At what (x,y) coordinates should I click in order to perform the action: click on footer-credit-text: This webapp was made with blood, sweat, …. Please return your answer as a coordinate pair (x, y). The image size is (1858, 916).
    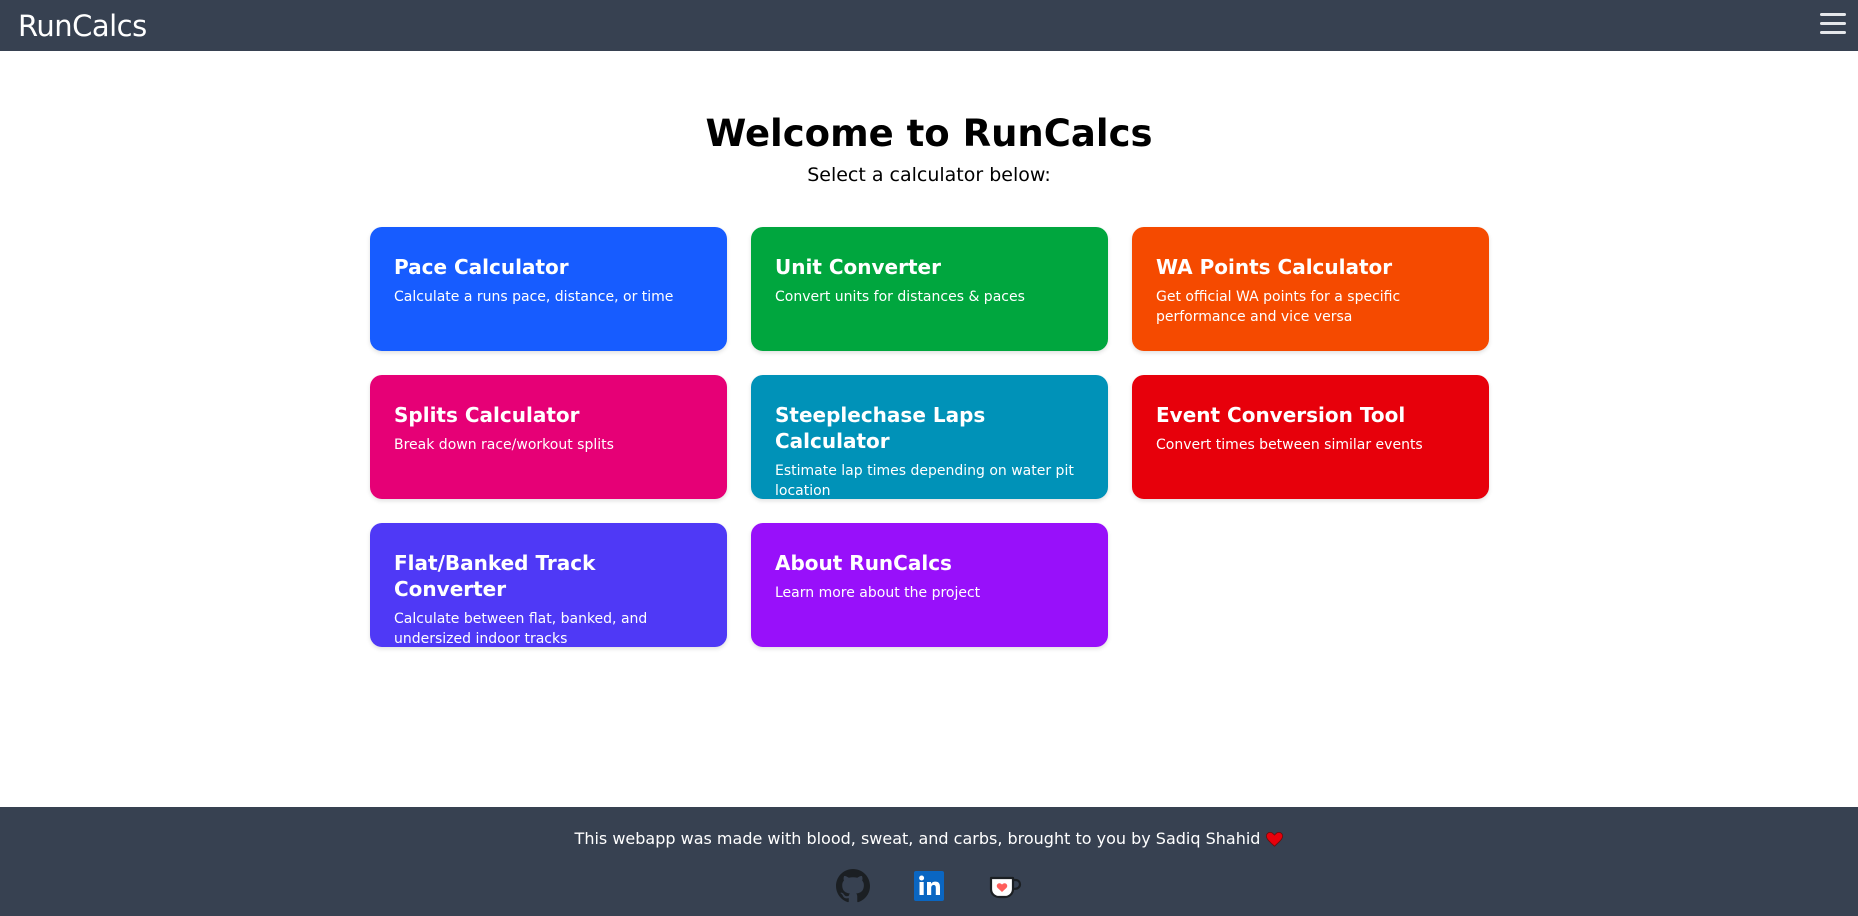
    Looking at the image, I should click on (917, 838).